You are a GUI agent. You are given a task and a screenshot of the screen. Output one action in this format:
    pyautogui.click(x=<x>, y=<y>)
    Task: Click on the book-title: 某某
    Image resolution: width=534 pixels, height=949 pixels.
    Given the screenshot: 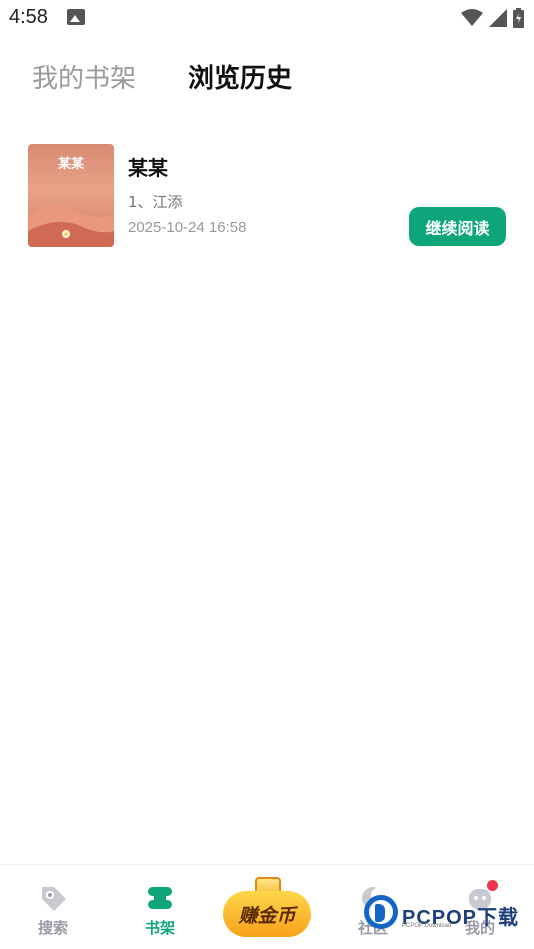 What is the action you would take?
    pyautogui.click(x=148, y=166)
    